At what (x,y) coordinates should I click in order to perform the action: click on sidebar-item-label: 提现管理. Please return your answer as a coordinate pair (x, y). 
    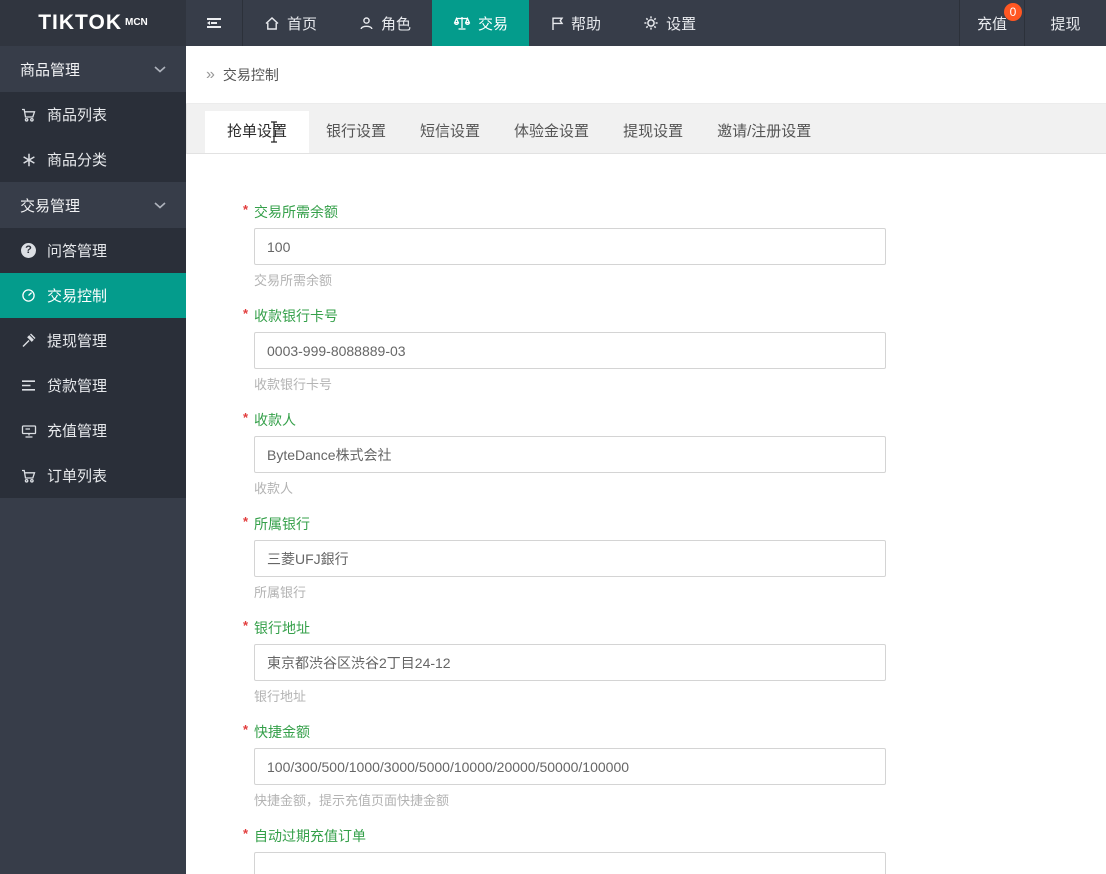
    Looking at the image, I should click on (77, 341).